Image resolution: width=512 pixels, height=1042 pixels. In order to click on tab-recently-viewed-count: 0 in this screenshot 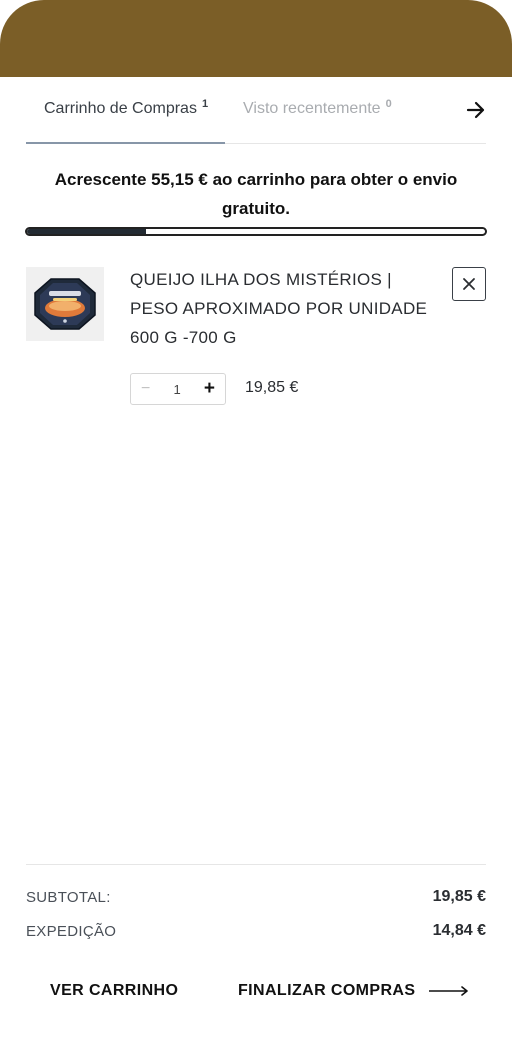, I will do `click(388, 104)`.